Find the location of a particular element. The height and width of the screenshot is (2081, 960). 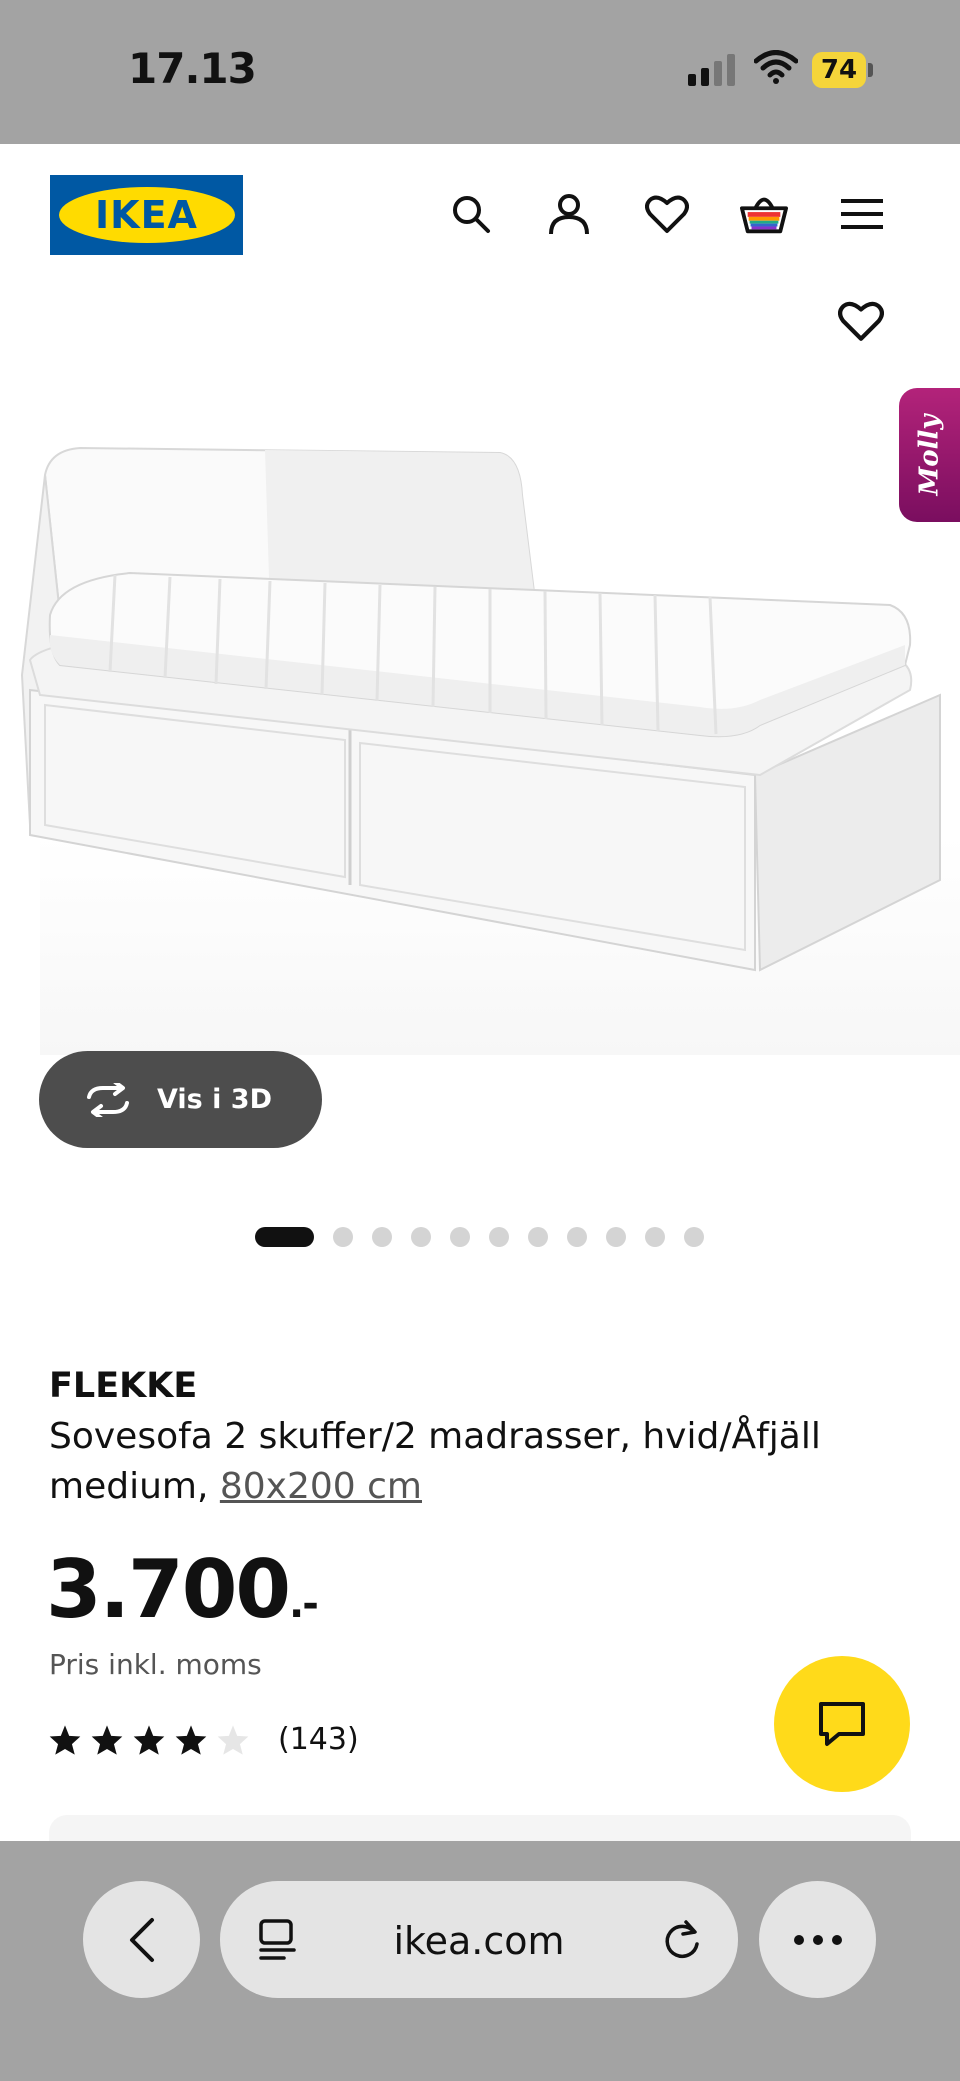

ikea-logo-text: IKEA is located at coordinates (146, 215).